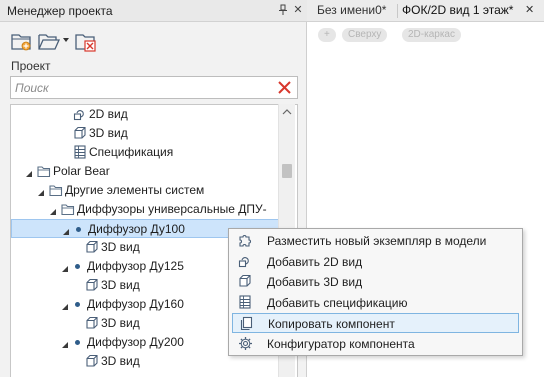  What do you see at coordinates (298, 10) in the screenshot?
I see `panel-close-icon: ✕` at bounding box center [298, 10].